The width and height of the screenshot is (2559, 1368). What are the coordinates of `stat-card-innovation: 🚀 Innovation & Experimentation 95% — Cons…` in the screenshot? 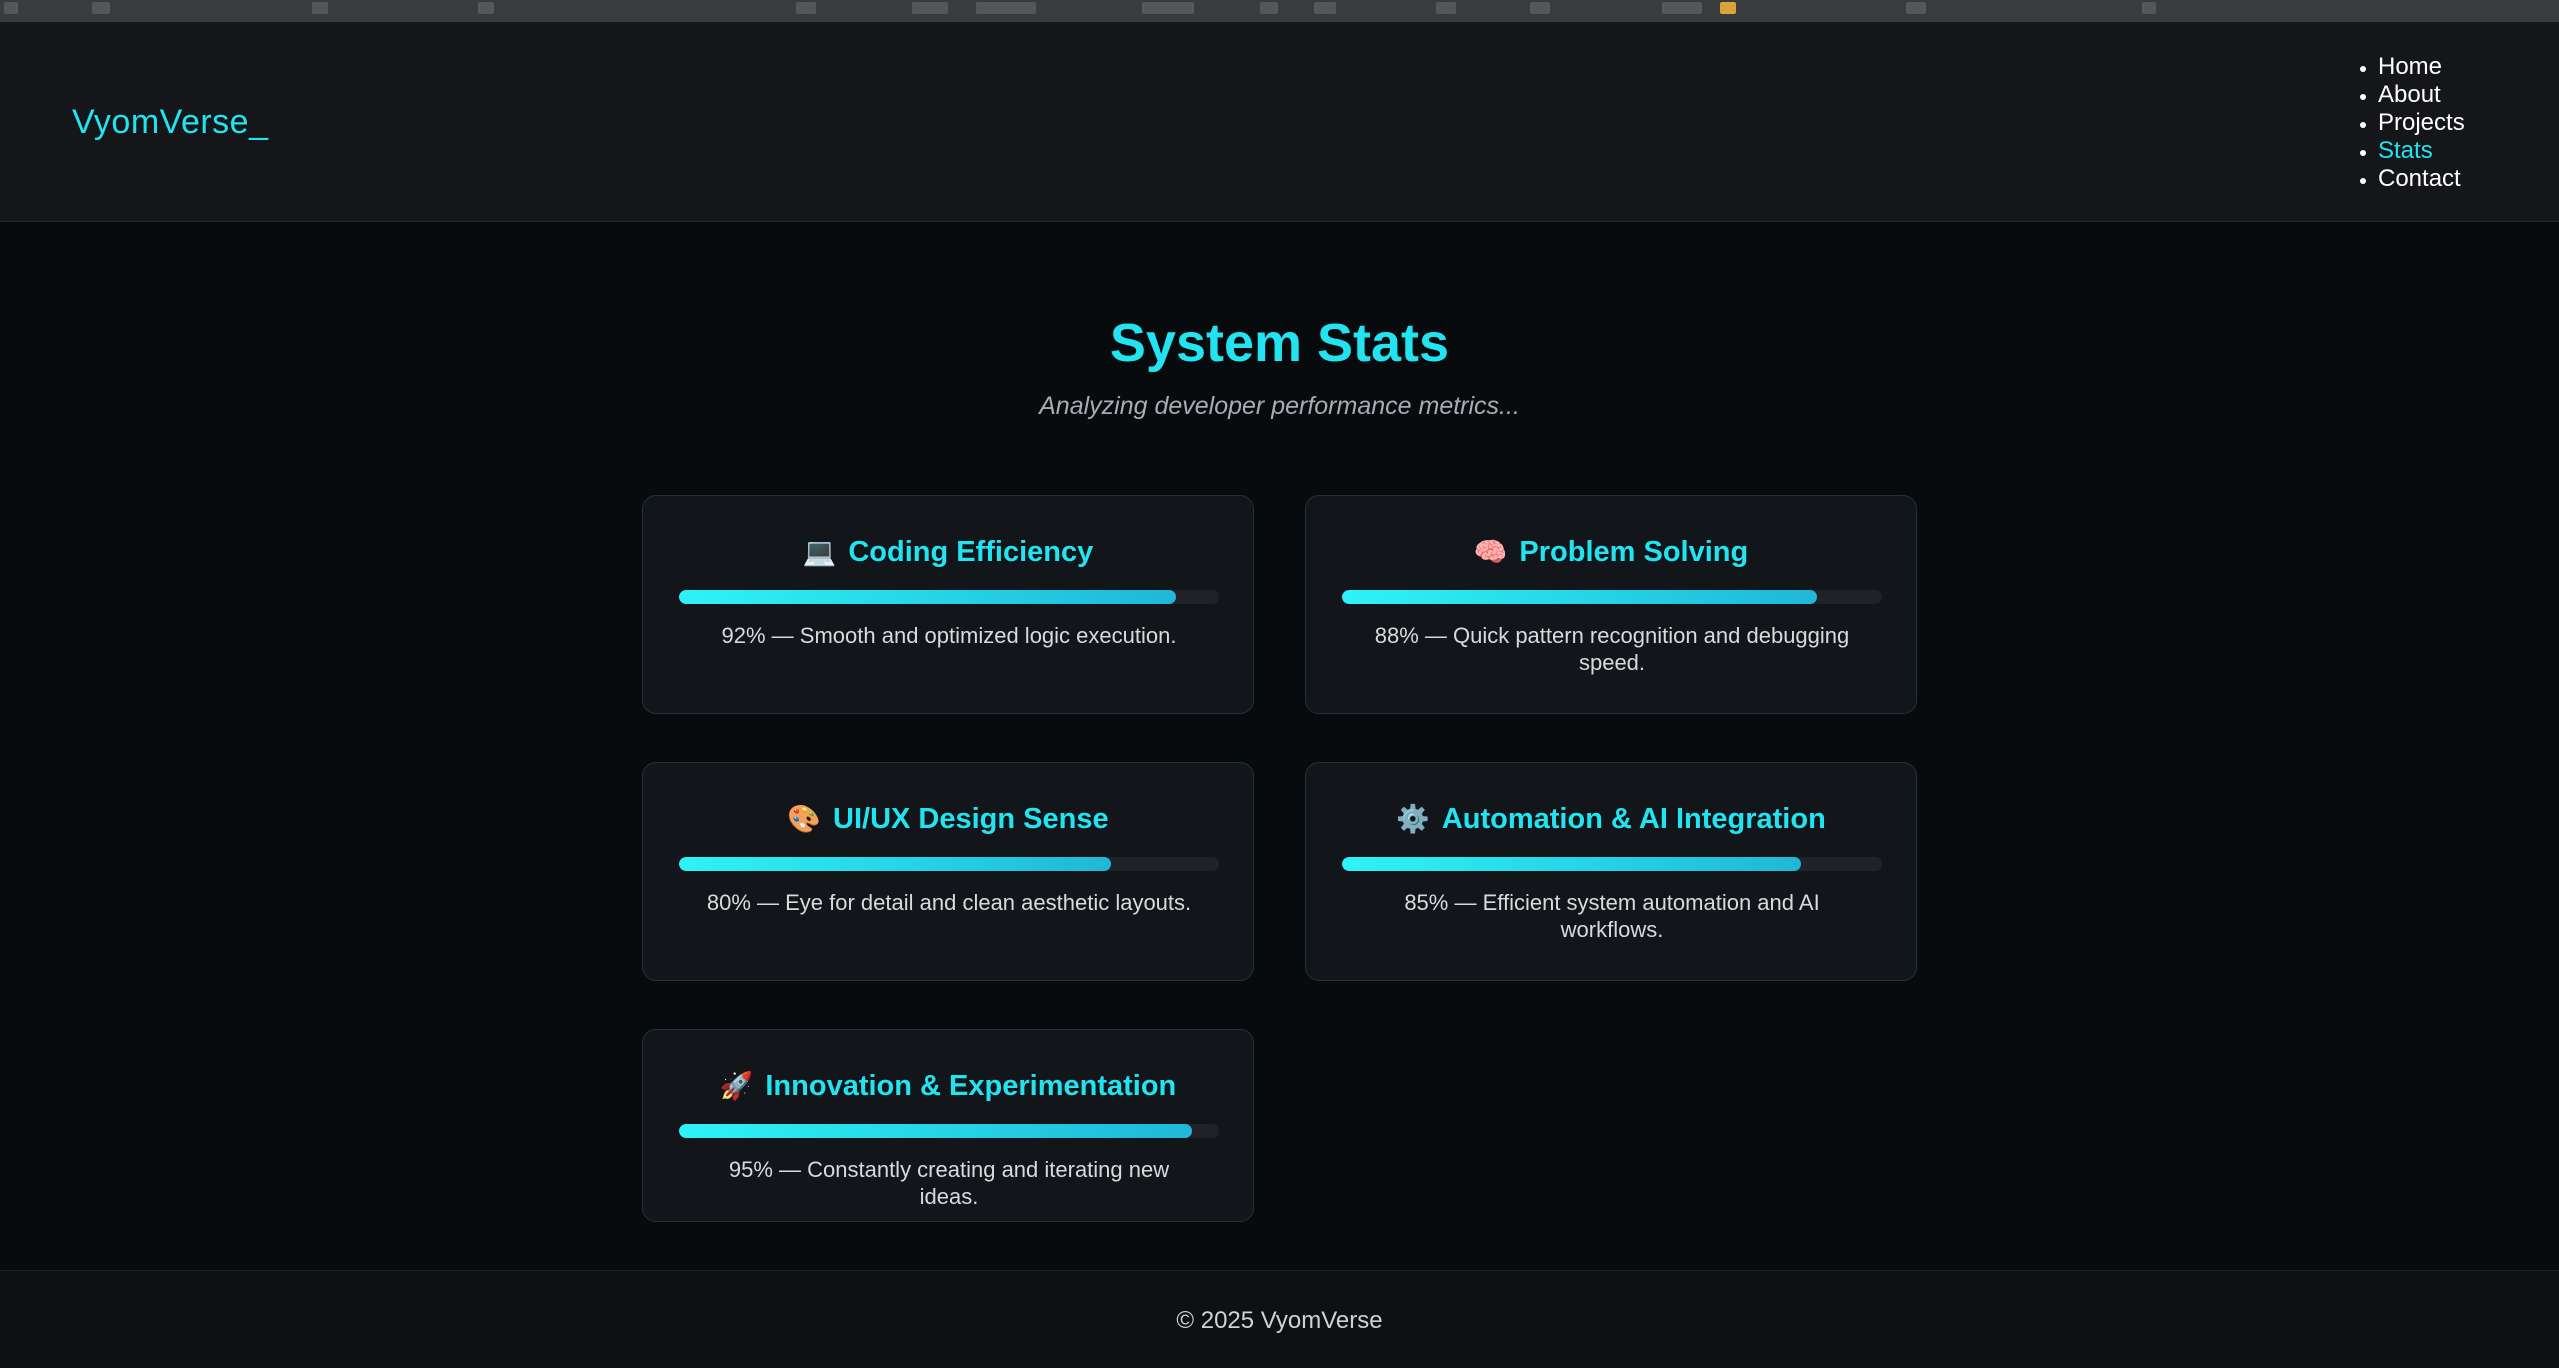 It's located at (948, 1125).